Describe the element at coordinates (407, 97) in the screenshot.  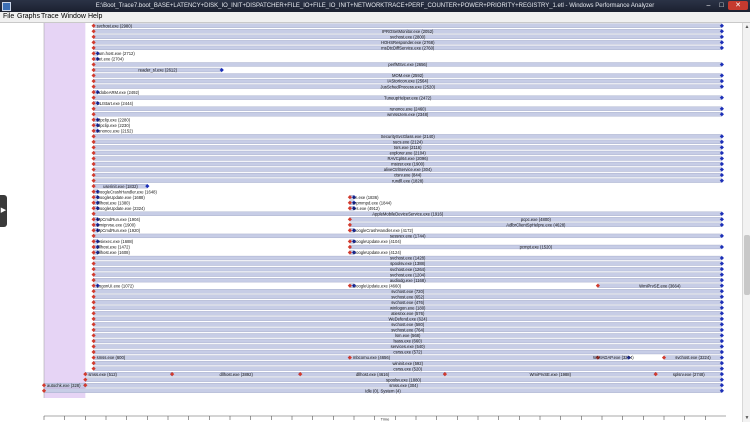
I see `process-row: TuneupHelper.exe (2472)` at that location.